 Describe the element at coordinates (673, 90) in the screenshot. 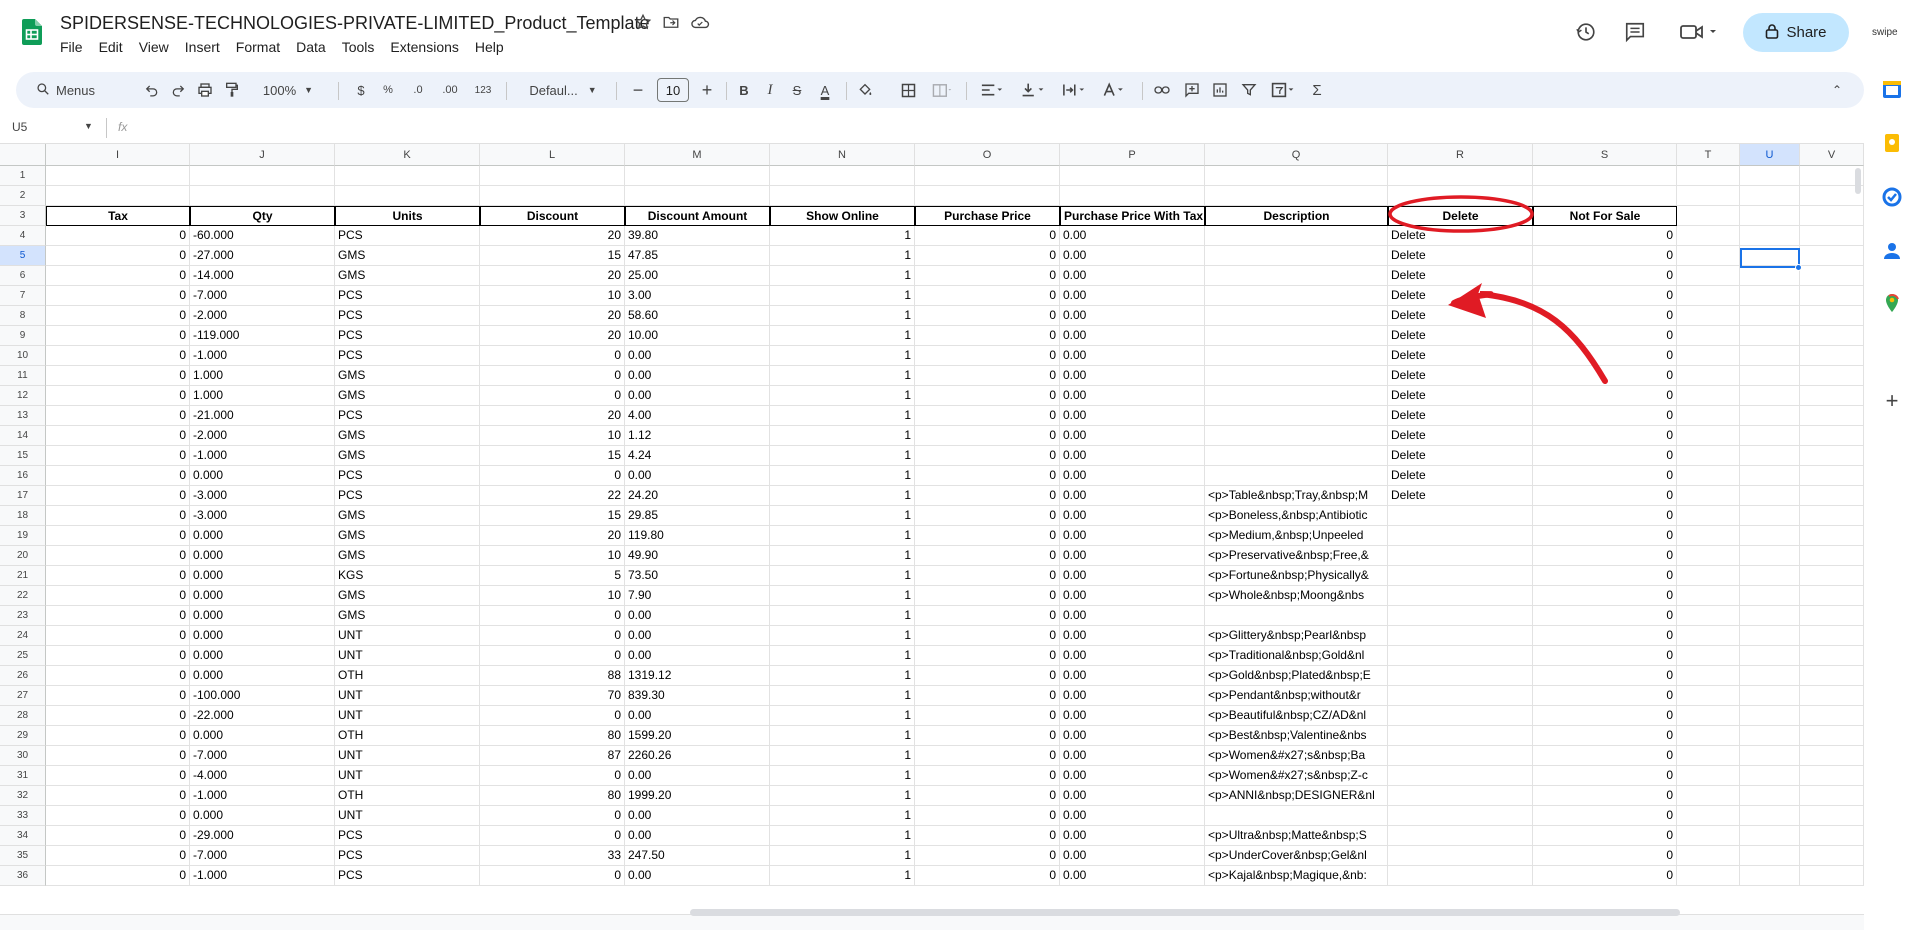

I see `font-size-input: 10` at that location.